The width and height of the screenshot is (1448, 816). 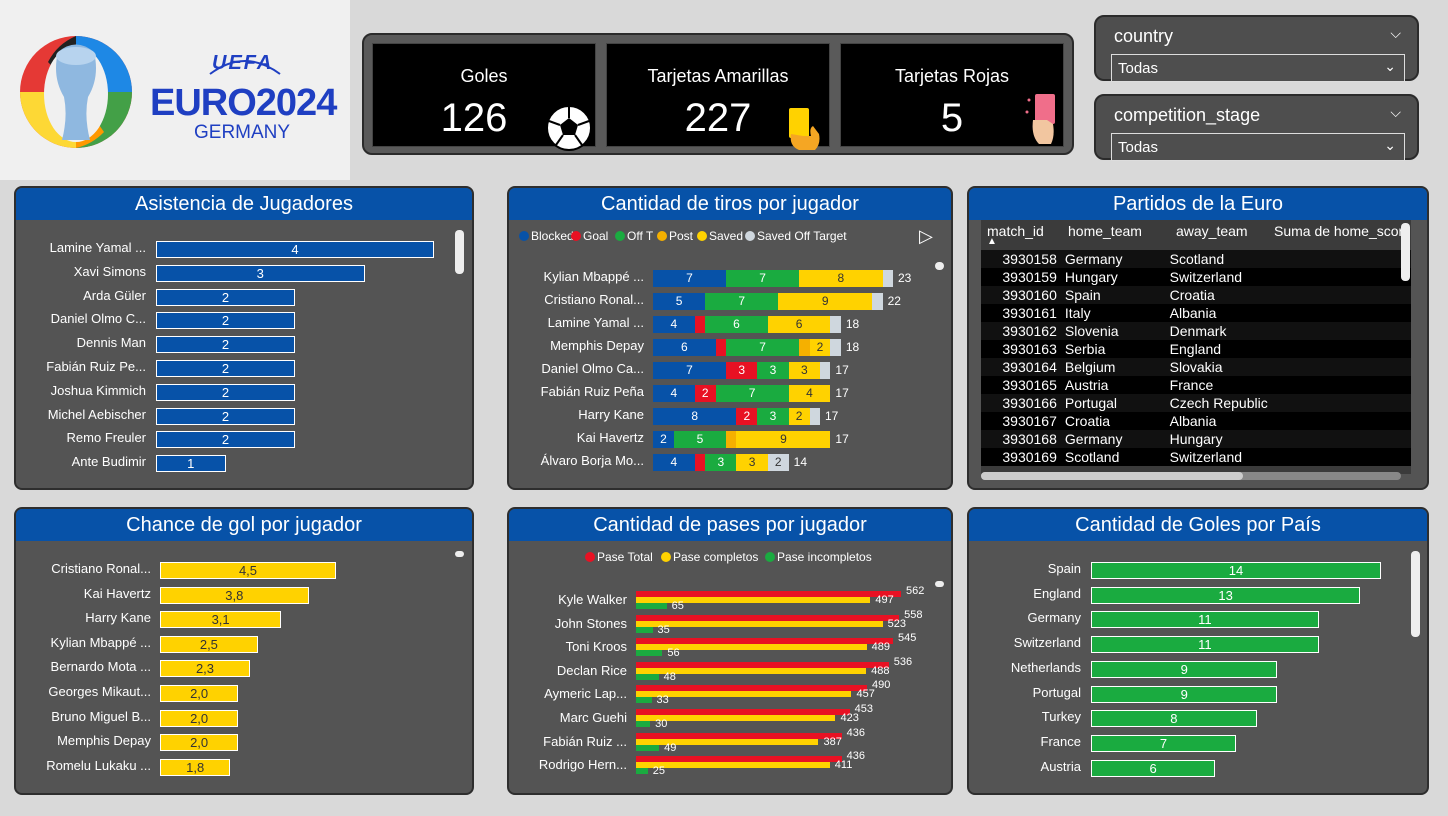 What do you see at coordinates (1092, 457) in the screenshot?
I see `table-cell: Scotland` at bounding box center [1092, 457].